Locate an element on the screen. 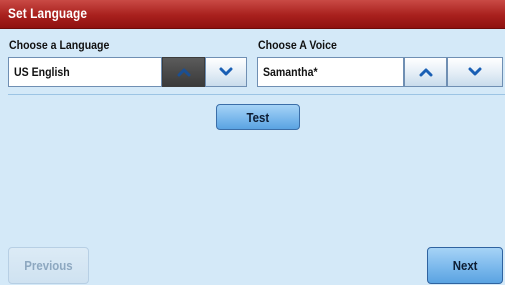 Image resolution: width=505 pixels, height=285 pixels. language-label: Choose a Language is located at coordinates (59, 45).